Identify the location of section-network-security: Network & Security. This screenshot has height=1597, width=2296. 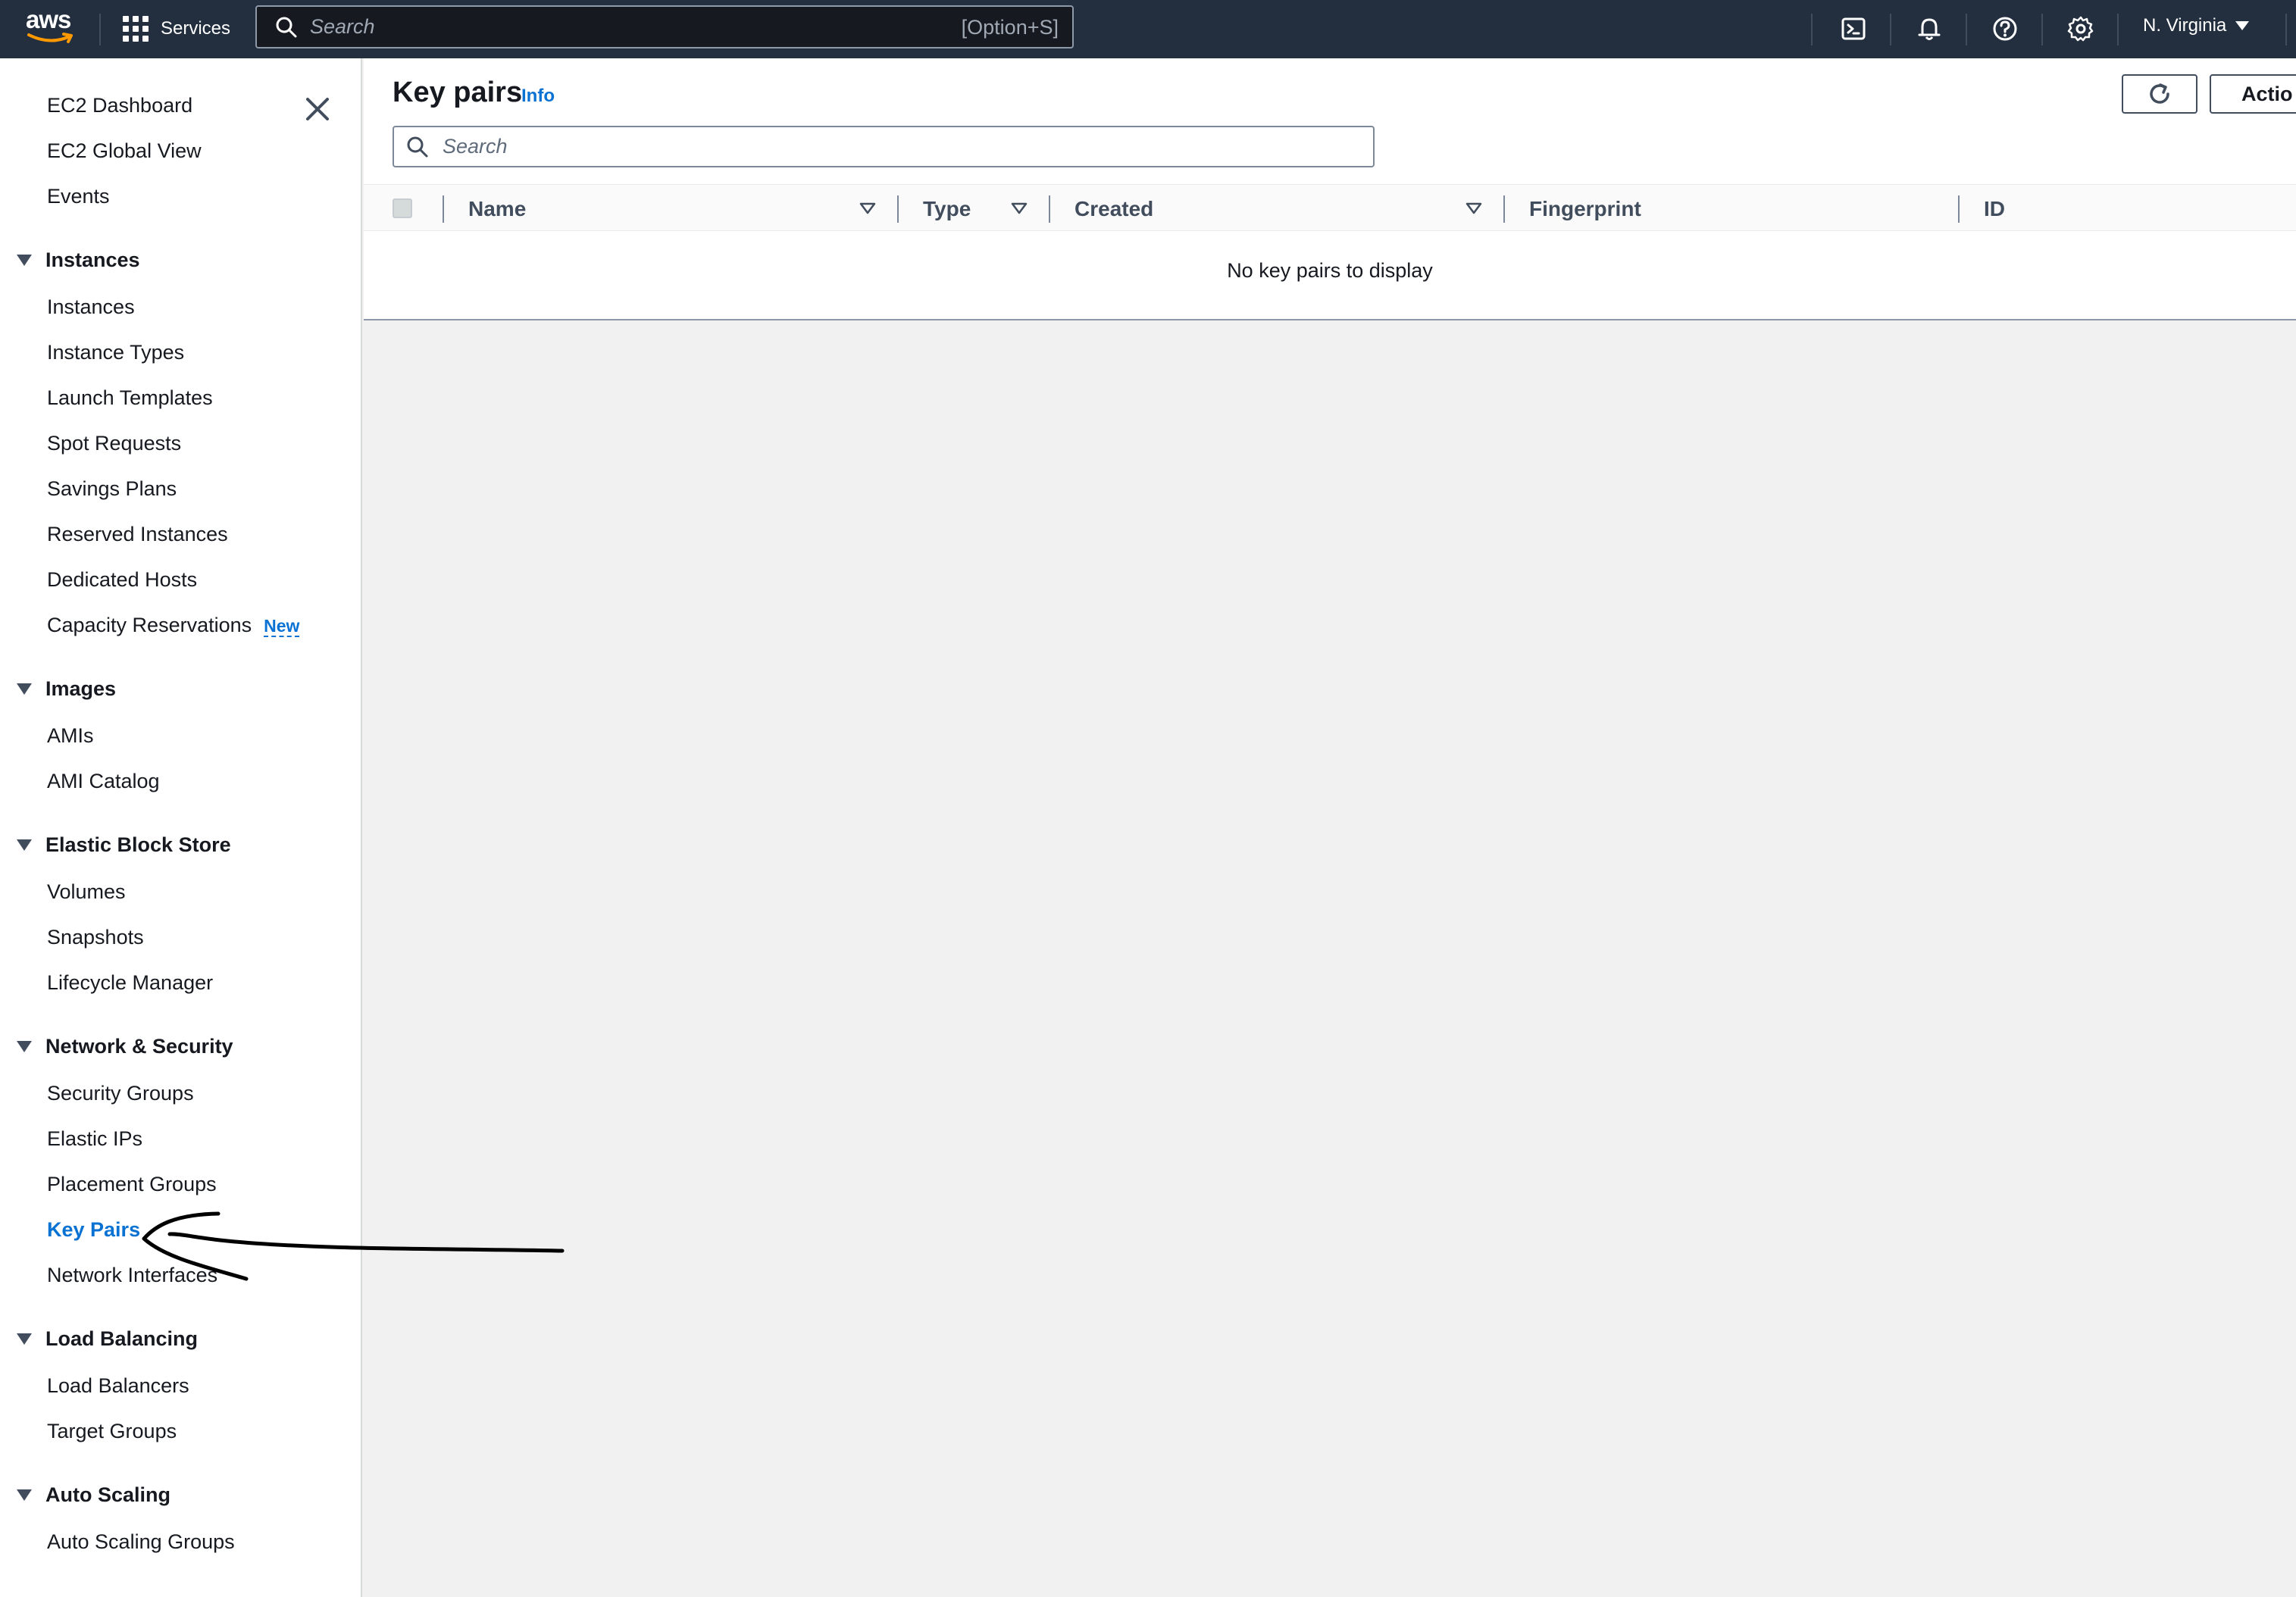
(125, 1046).